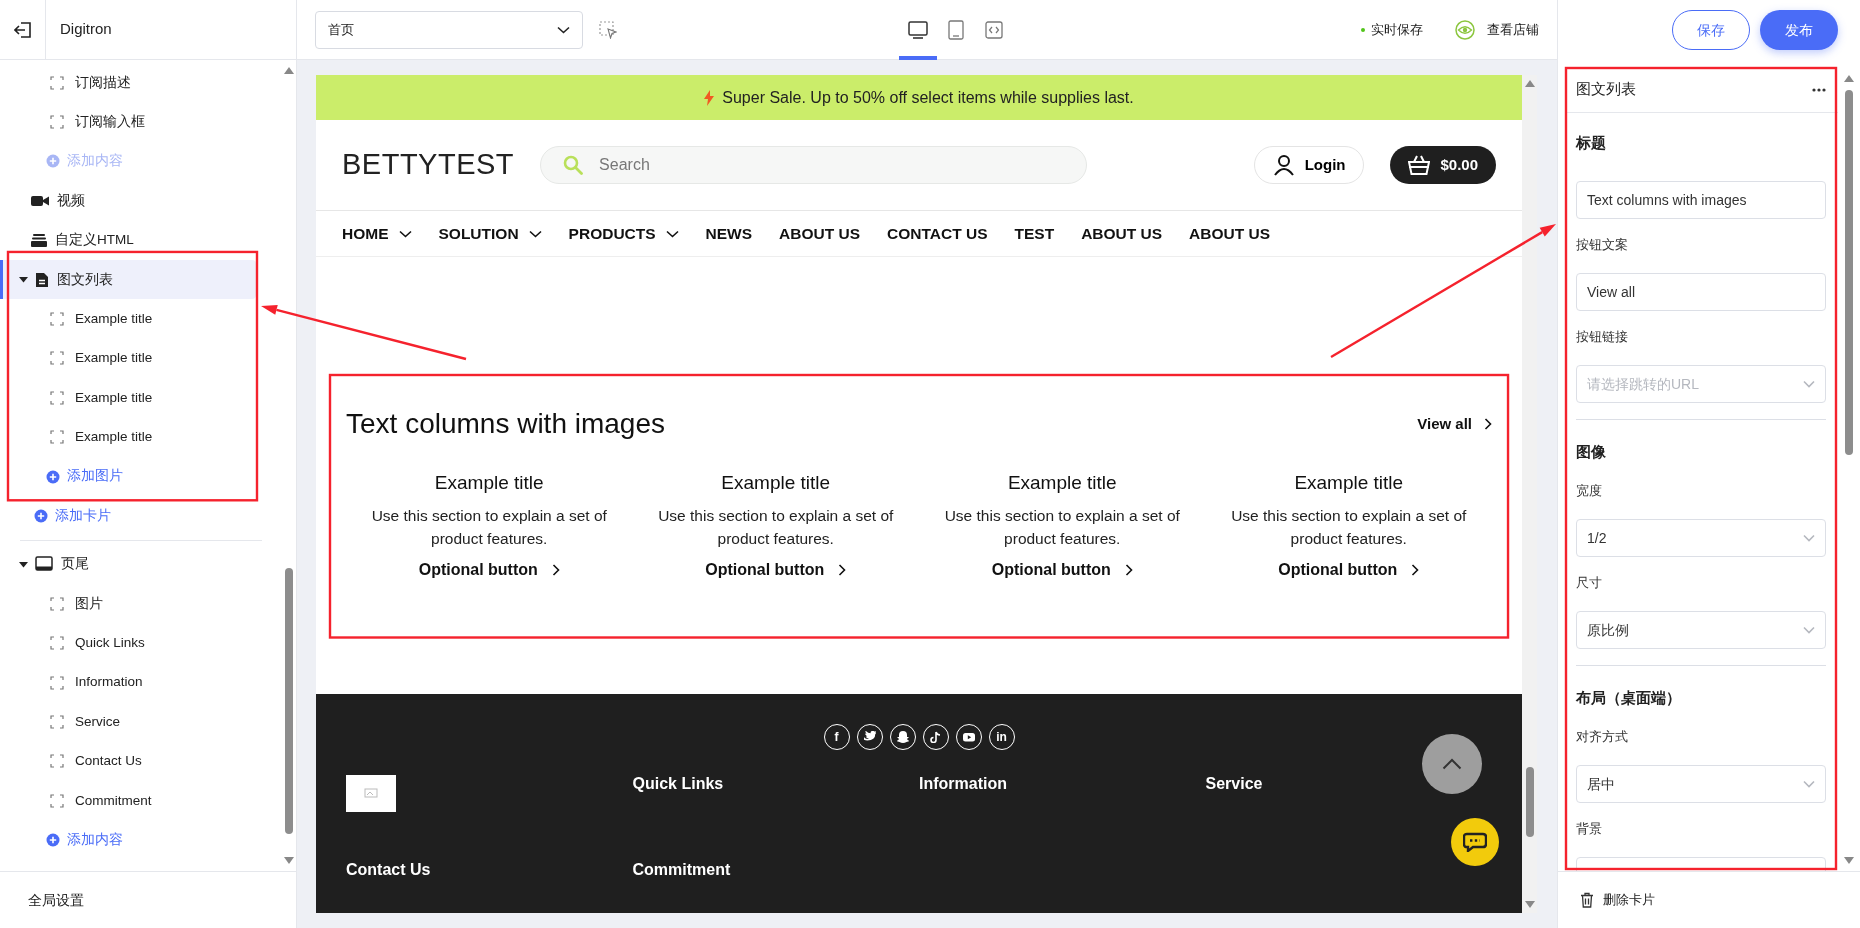 Image resolution: width=1860 pixels, height=928 pixels. Describe the element at coordinates (1629, 900) in the screenshot. I see `delete-card-link: 删除卡片` at that location.